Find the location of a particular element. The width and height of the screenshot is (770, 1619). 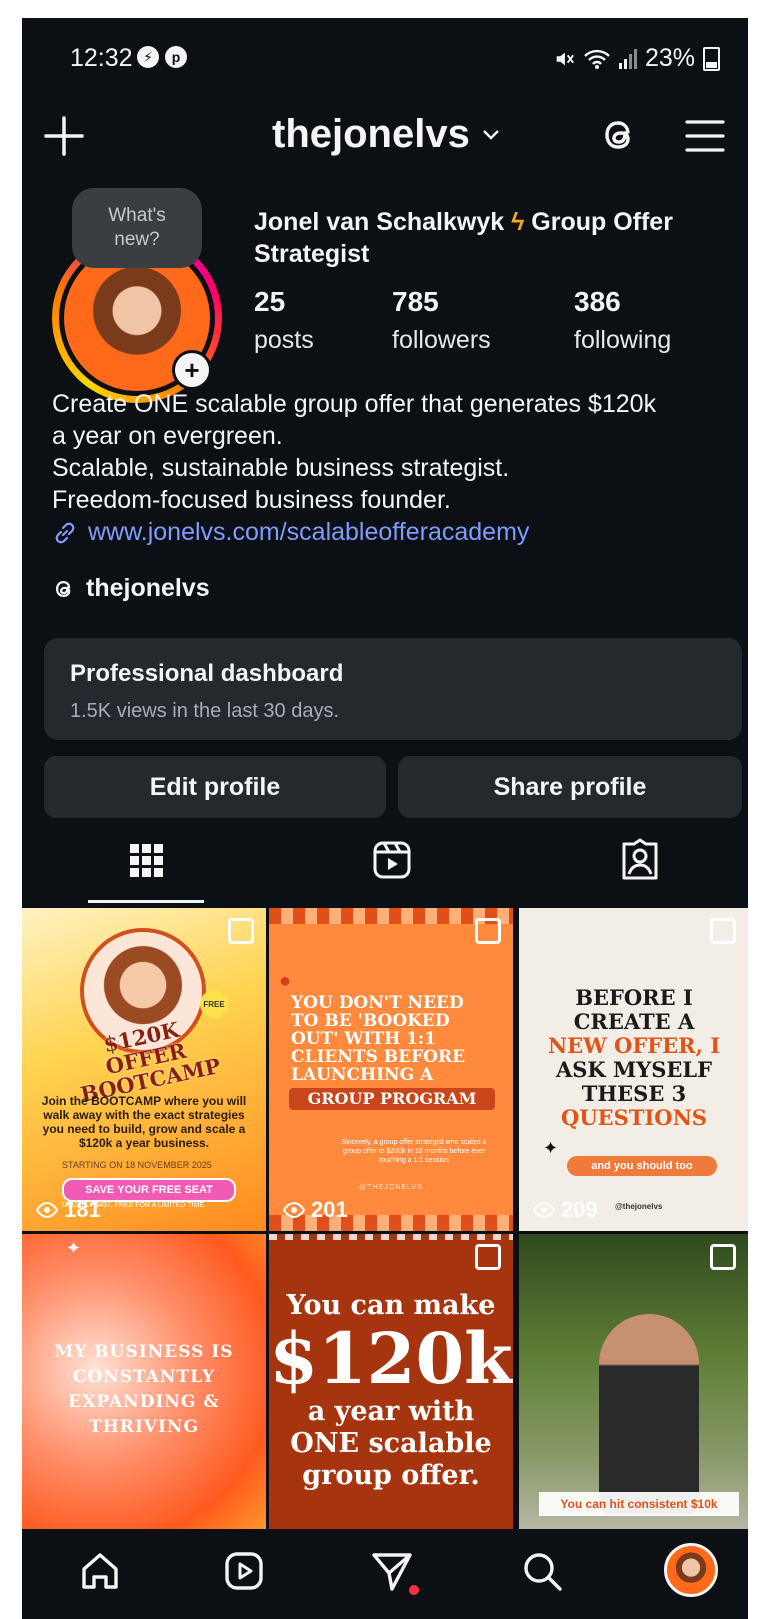

bottom-nav is located at coordinates (385, 1574).